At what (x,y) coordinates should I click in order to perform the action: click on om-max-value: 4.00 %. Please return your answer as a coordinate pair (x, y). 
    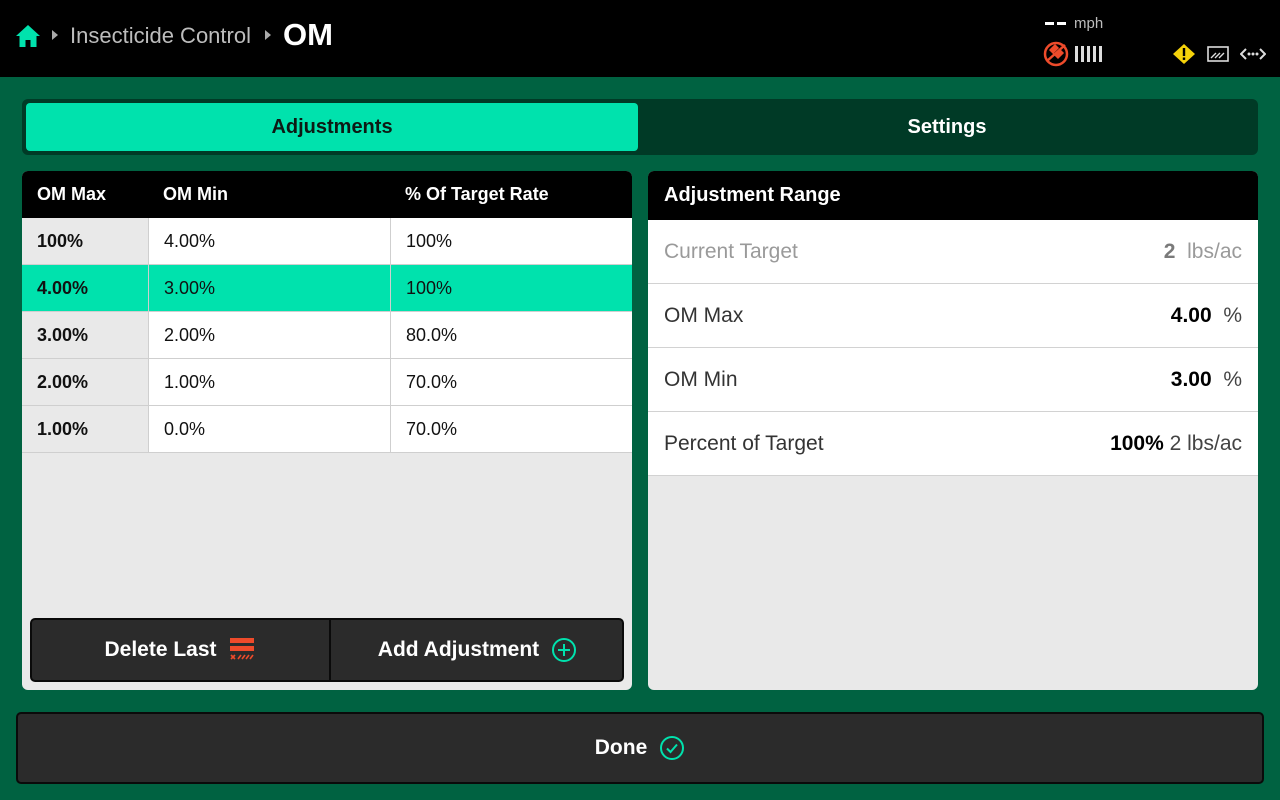
    Looking at the image, I should click on (1206, 316).